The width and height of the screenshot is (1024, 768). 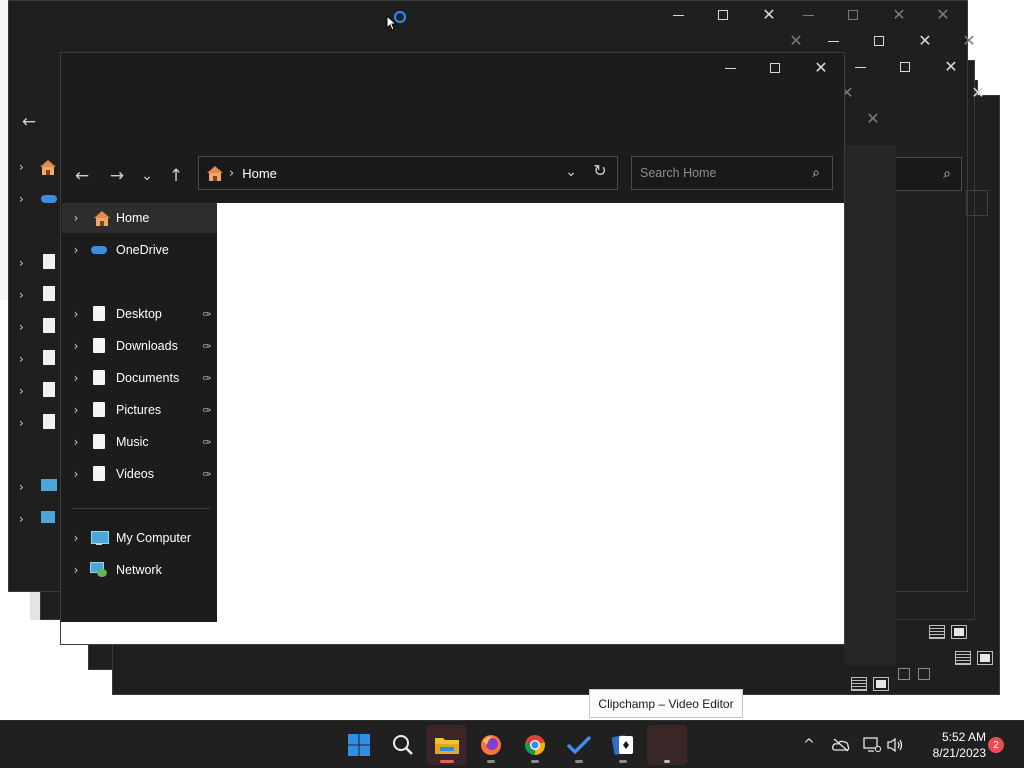 I want to click on nav-item-desktop: › Desktop ✑, so click(x=139, y=314).